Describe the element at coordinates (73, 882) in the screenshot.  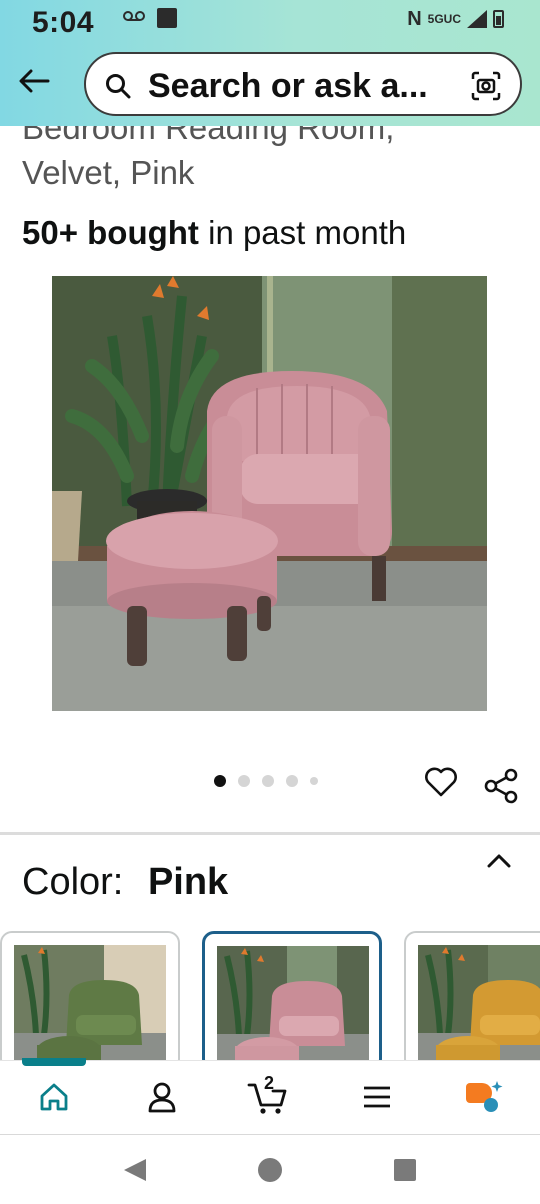
I see `color-label: Color:` at that location.